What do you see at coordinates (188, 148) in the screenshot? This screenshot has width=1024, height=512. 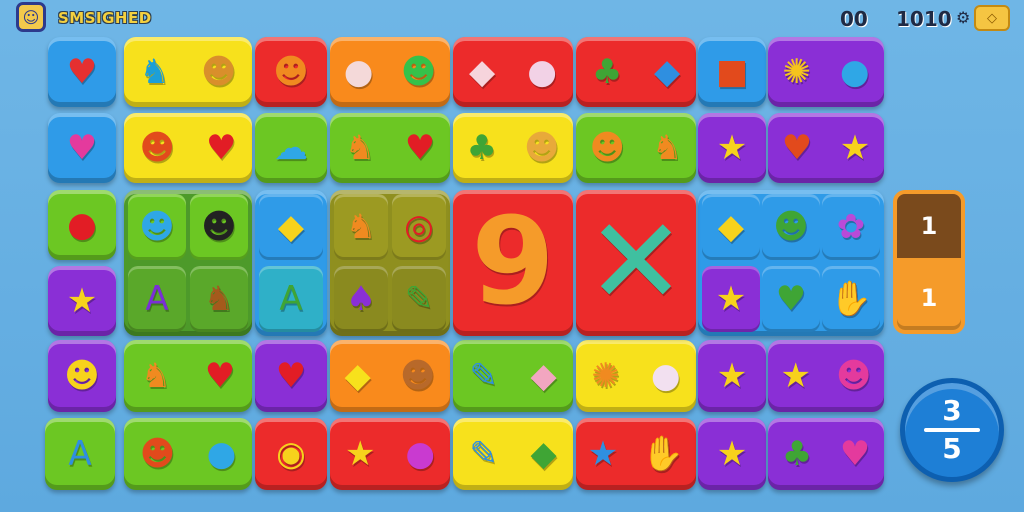 I see `tile-lion-heart: ☻ ♥` at bounding box center [188, 148].